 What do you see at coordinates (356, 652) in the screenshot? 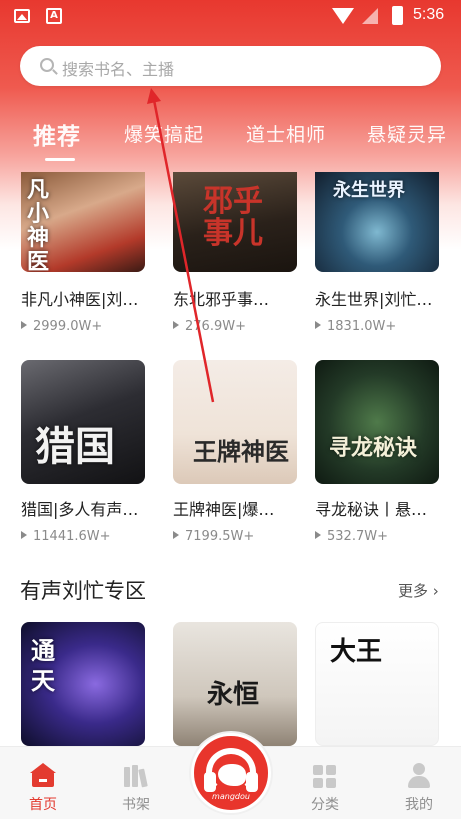
I see `cover-title-text: 大王` at bounding box center [356, 652].